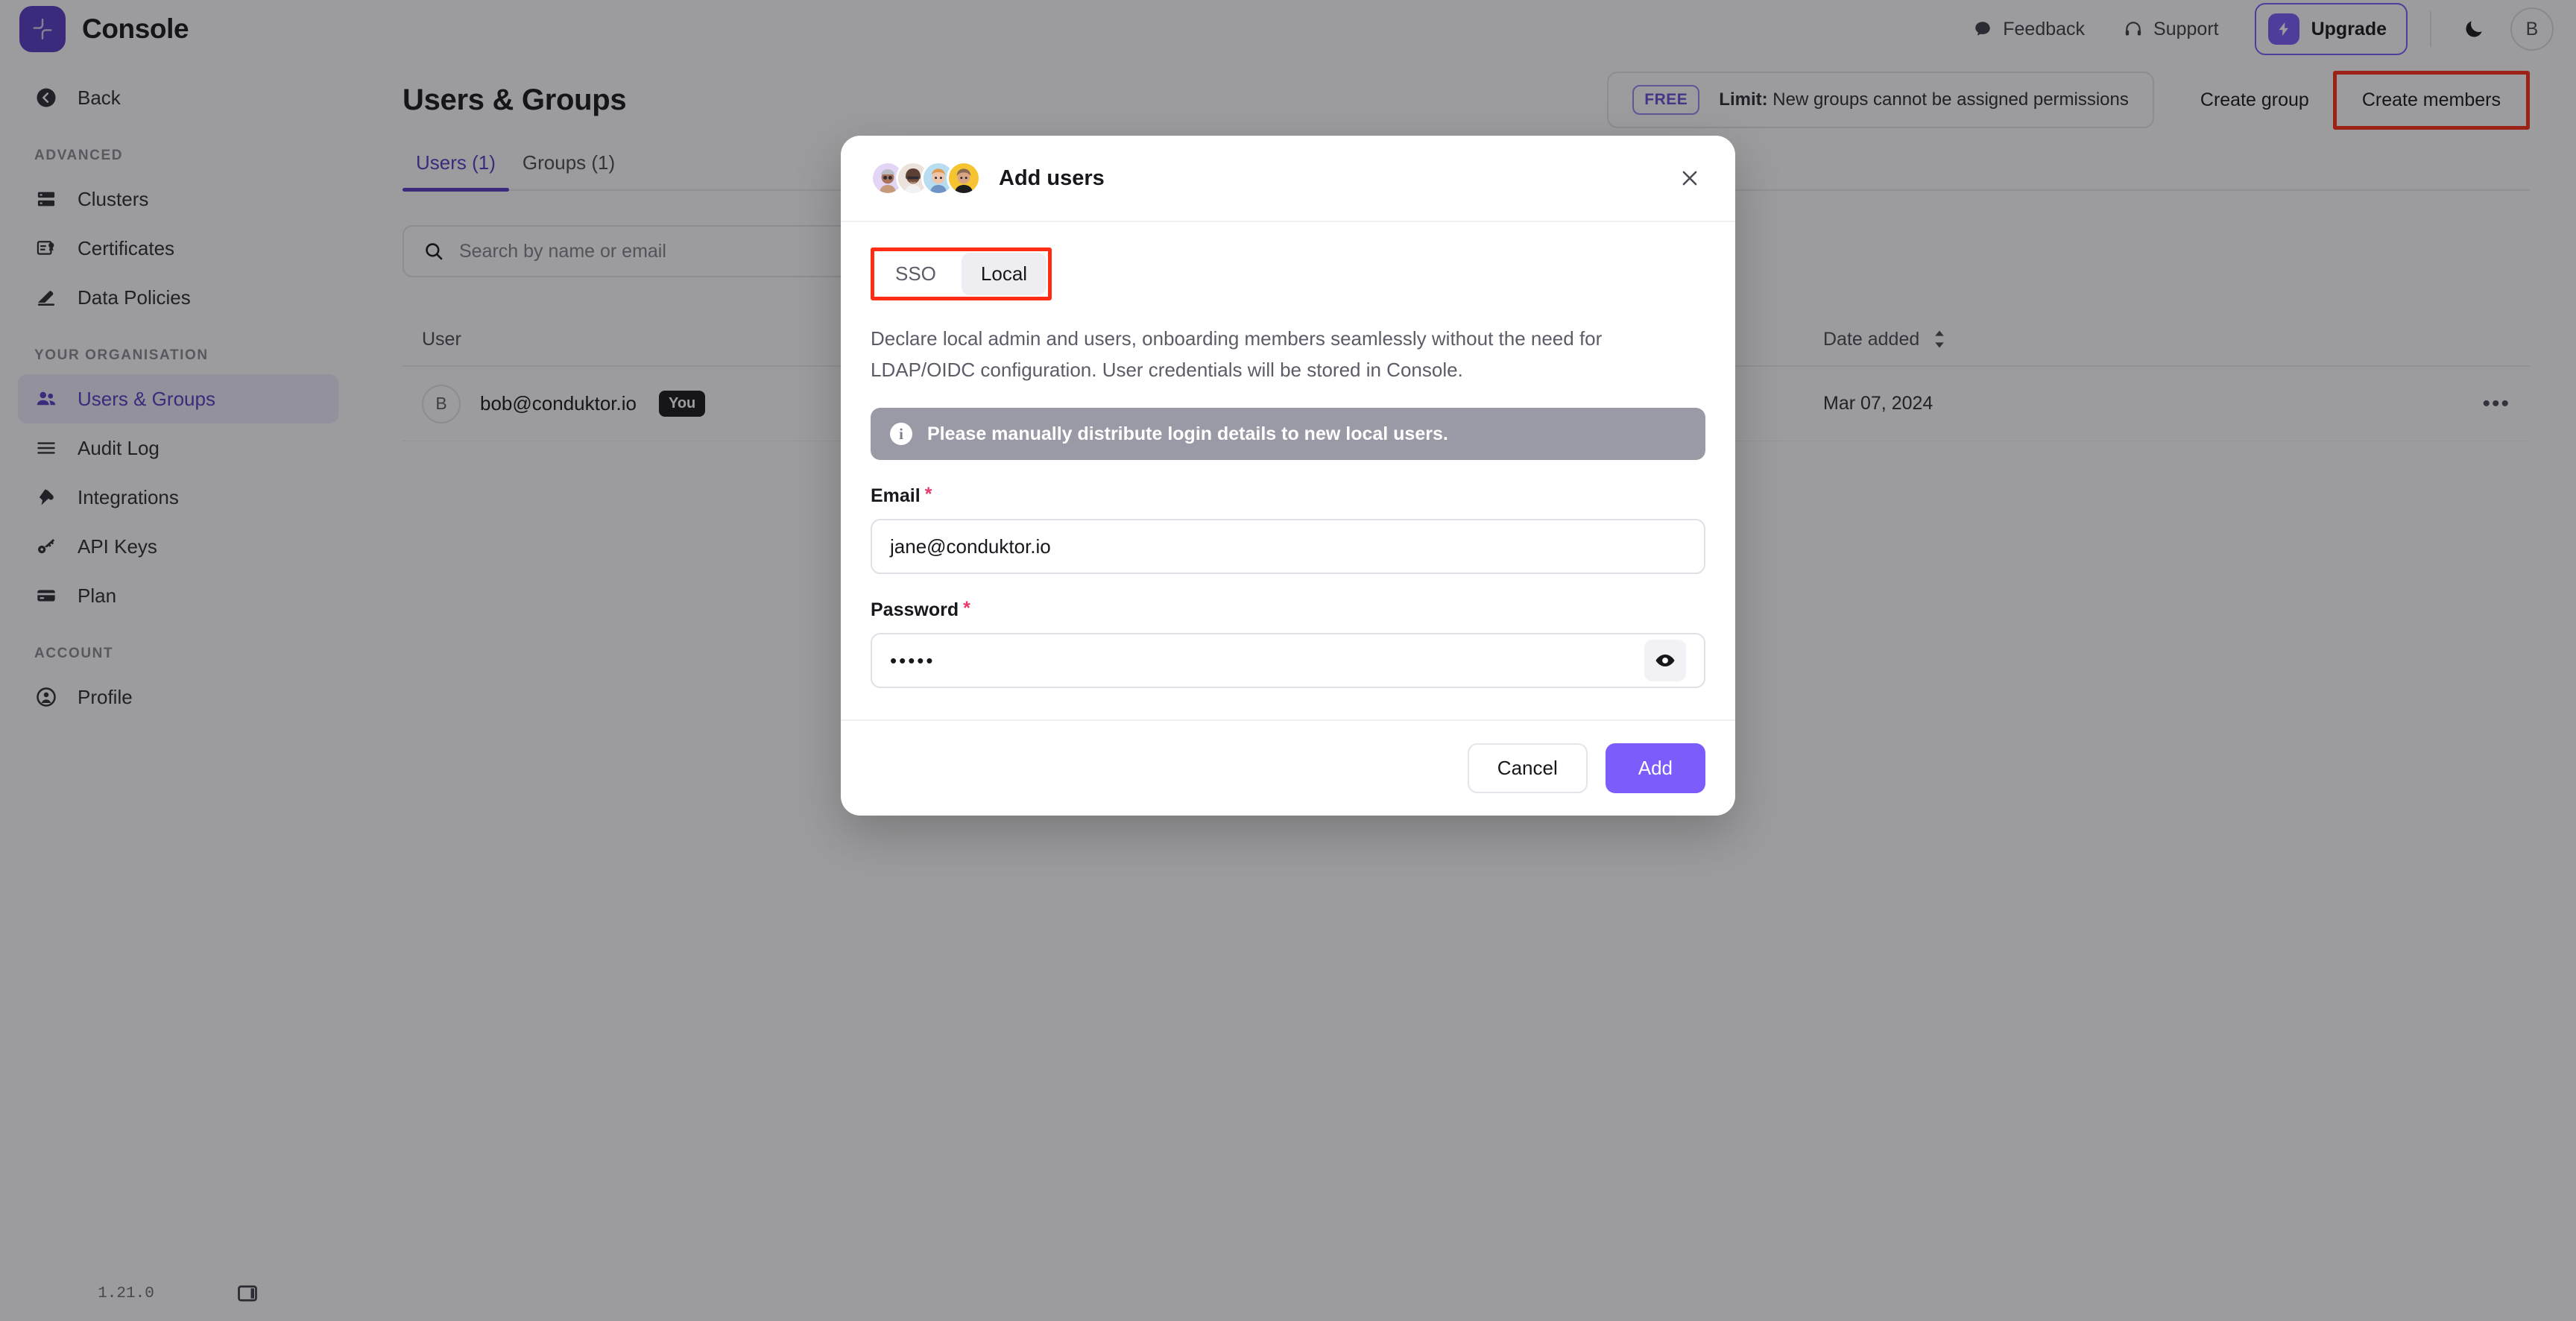 The width and height of the screenshot is (2576, 1321). Describe the element at coordinates (1655, 768) in the screenshot. I see `add-button: Add` at that location.